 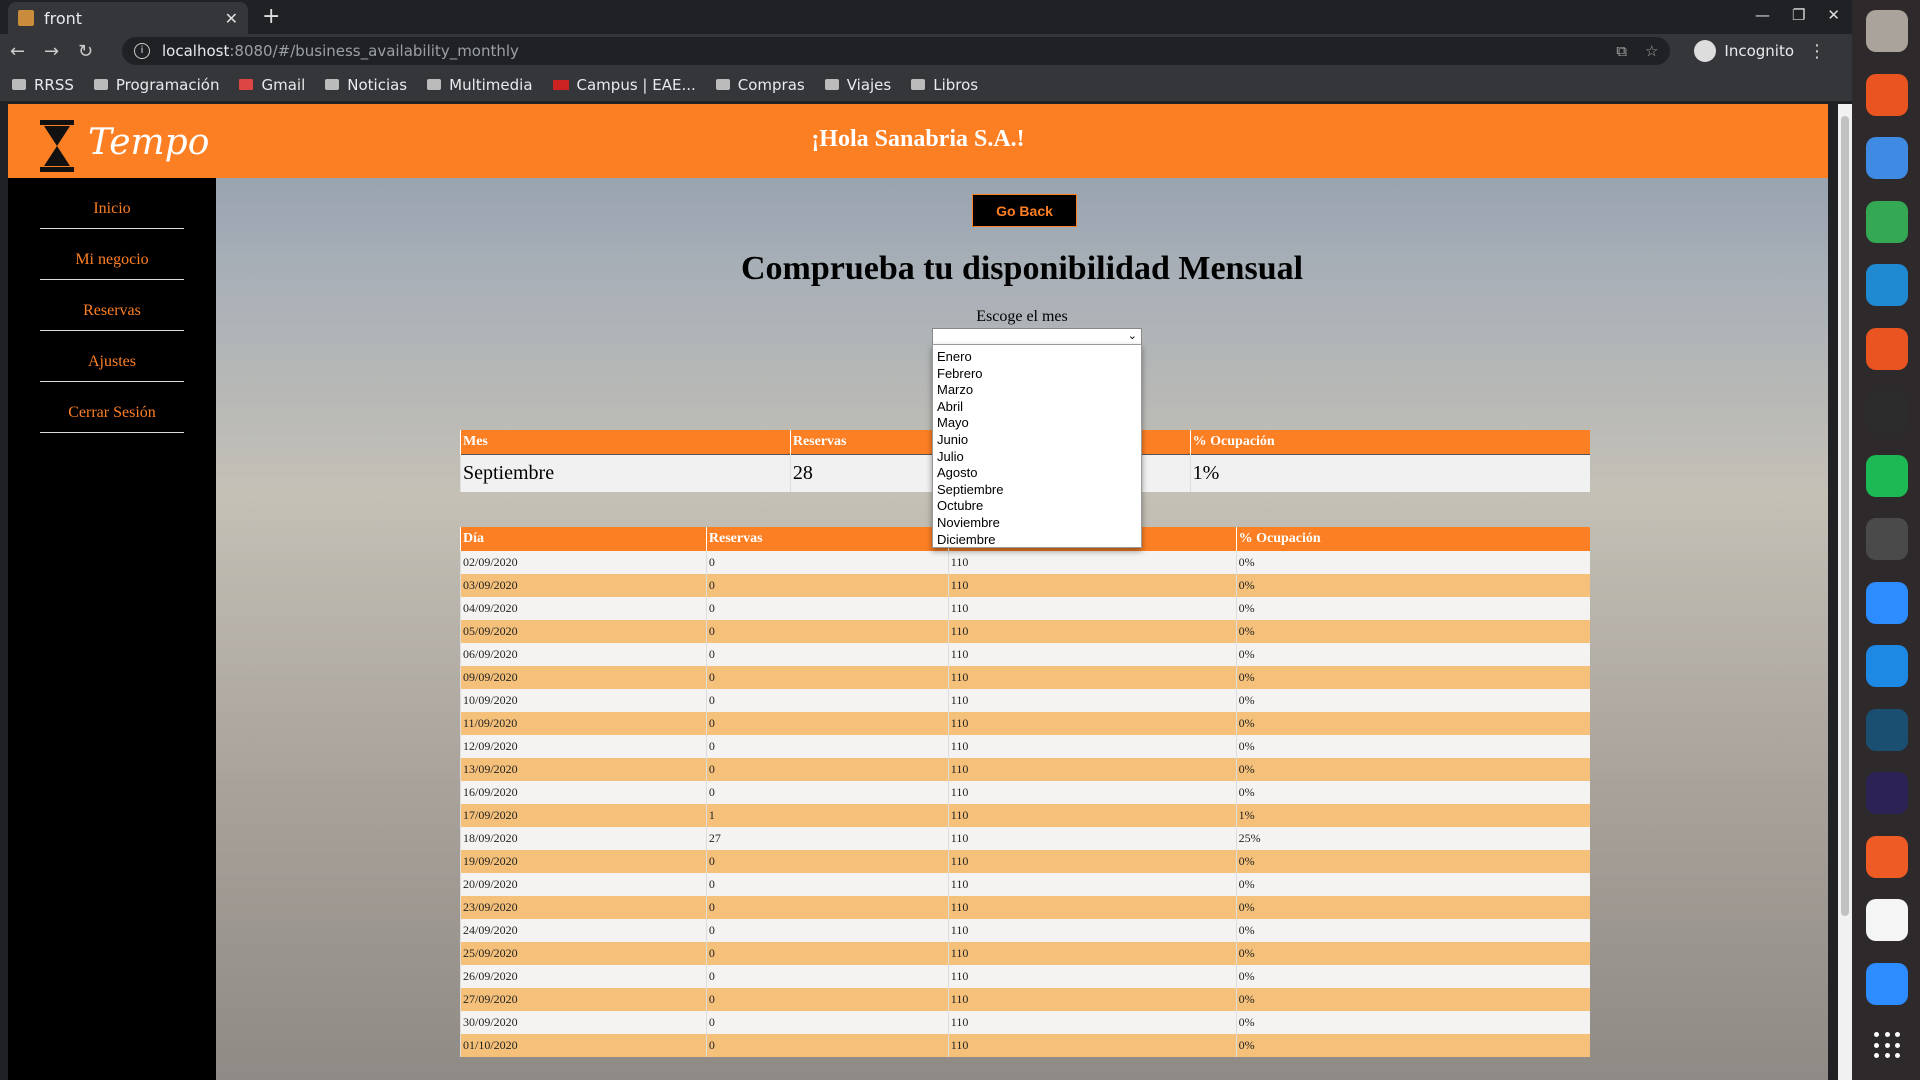 What do you see at coordinates (1798, 15) in the screenshot?
I see `restore-icon: ❐` at bounding box center [1798, 15].